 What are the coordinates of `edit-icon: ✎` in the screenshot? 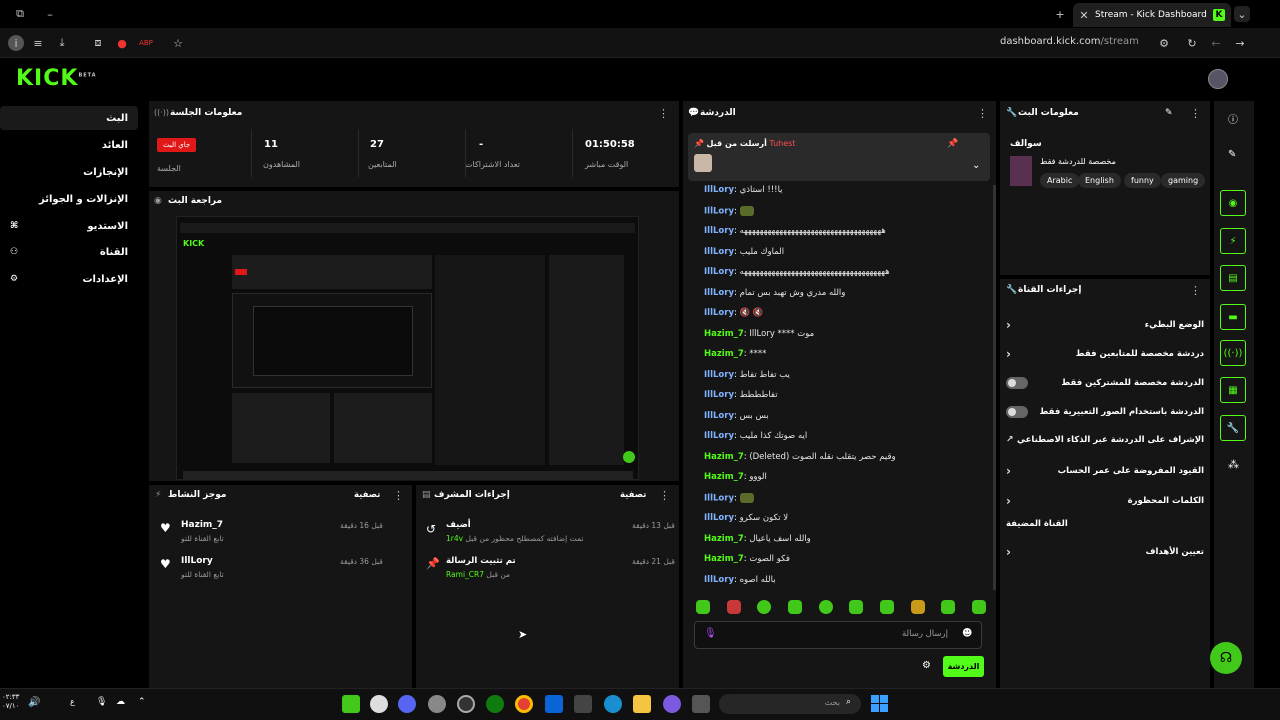 It's located at (1232, 154).